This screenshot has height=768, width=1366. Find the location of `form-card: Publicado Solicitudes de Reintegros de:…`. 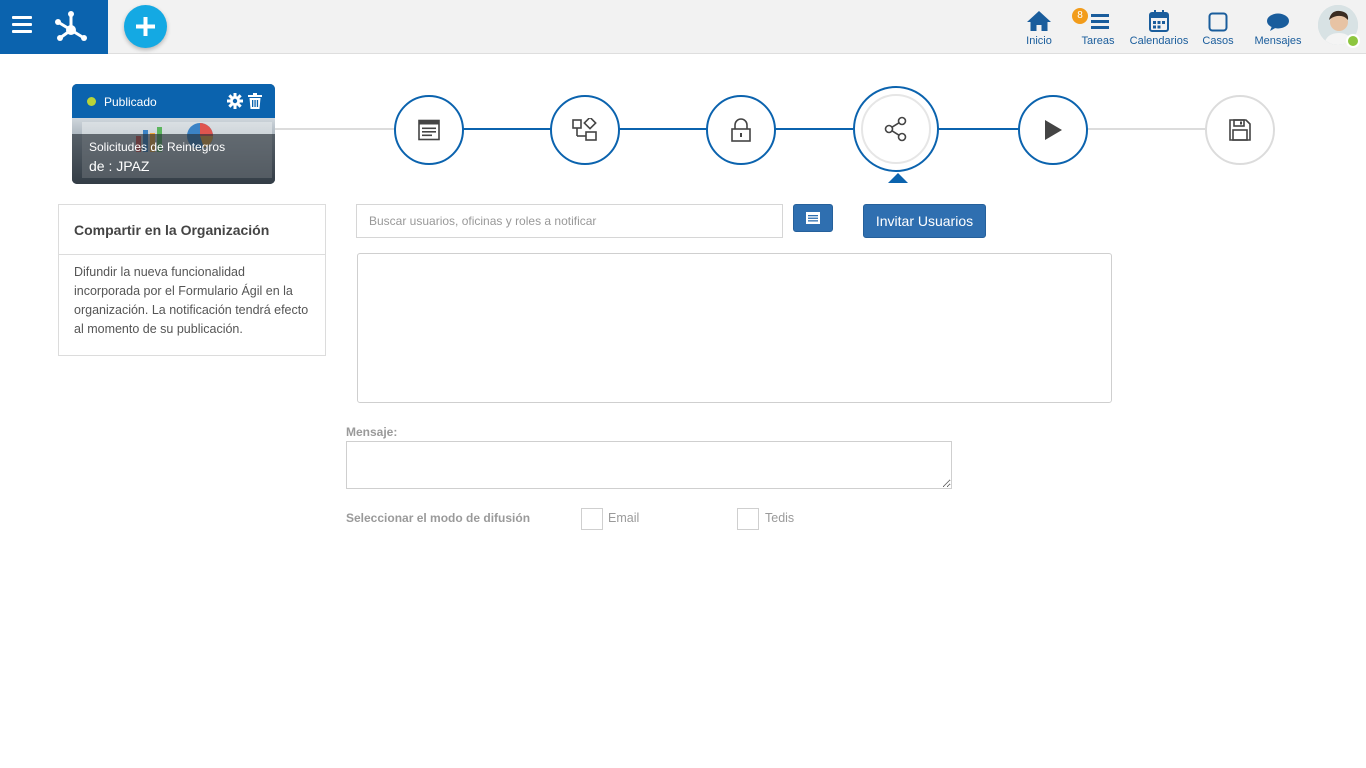

form-card: Publicado Solicitudes de Reintegros de:… is located at coordinates (173, 134).